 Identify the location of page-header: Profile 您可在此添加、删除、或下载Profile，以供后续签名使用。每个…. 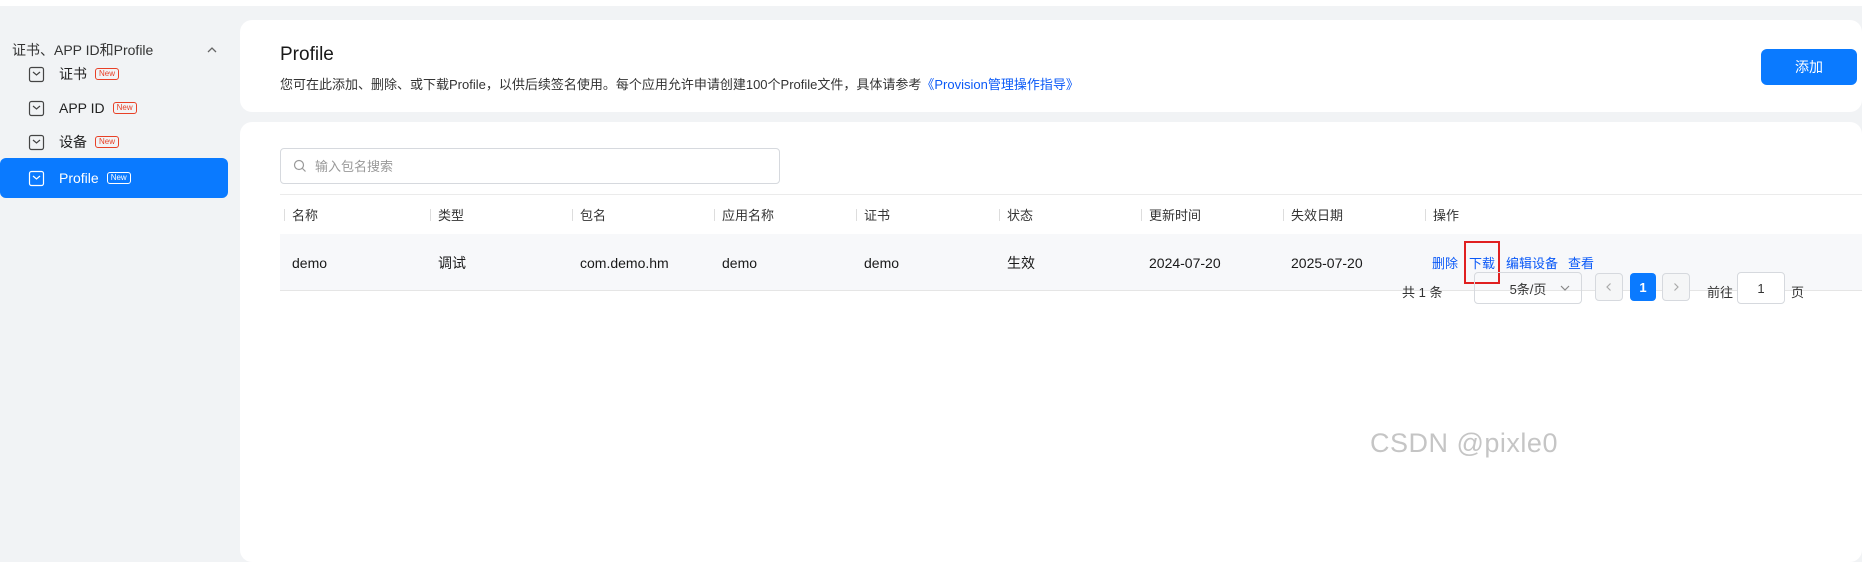
(1051, 66).